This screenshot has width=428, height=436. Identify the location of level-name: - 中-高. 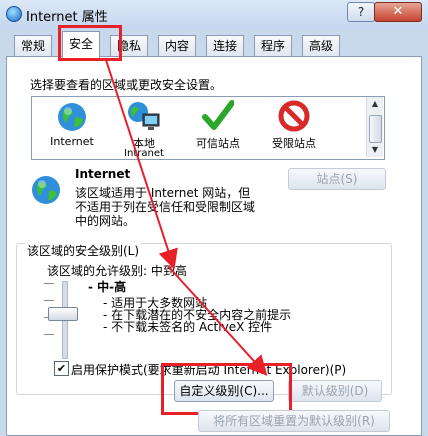
(107, 287).